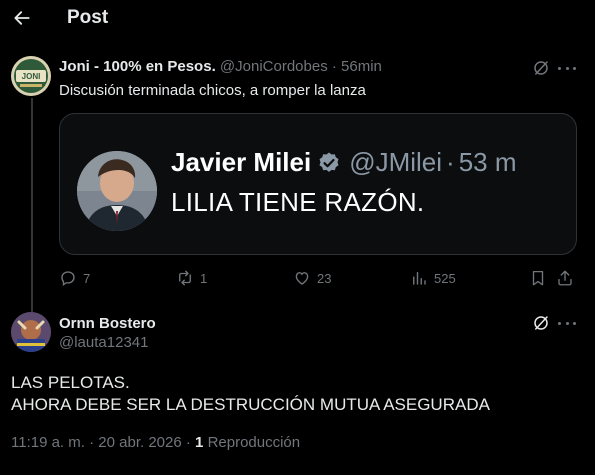 This screenshot has height=475, width=595. Describe the element at coordinates (361, 66) in the screenshot. I see `post1-time: 56min` at that location.